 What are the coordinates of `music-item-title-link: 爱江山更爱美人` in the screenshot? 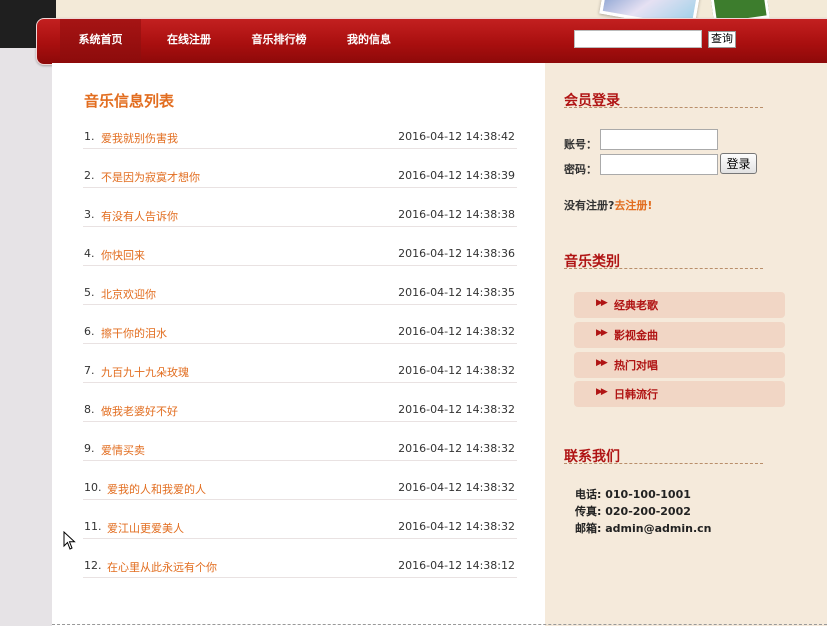 It's located at (145, 528).